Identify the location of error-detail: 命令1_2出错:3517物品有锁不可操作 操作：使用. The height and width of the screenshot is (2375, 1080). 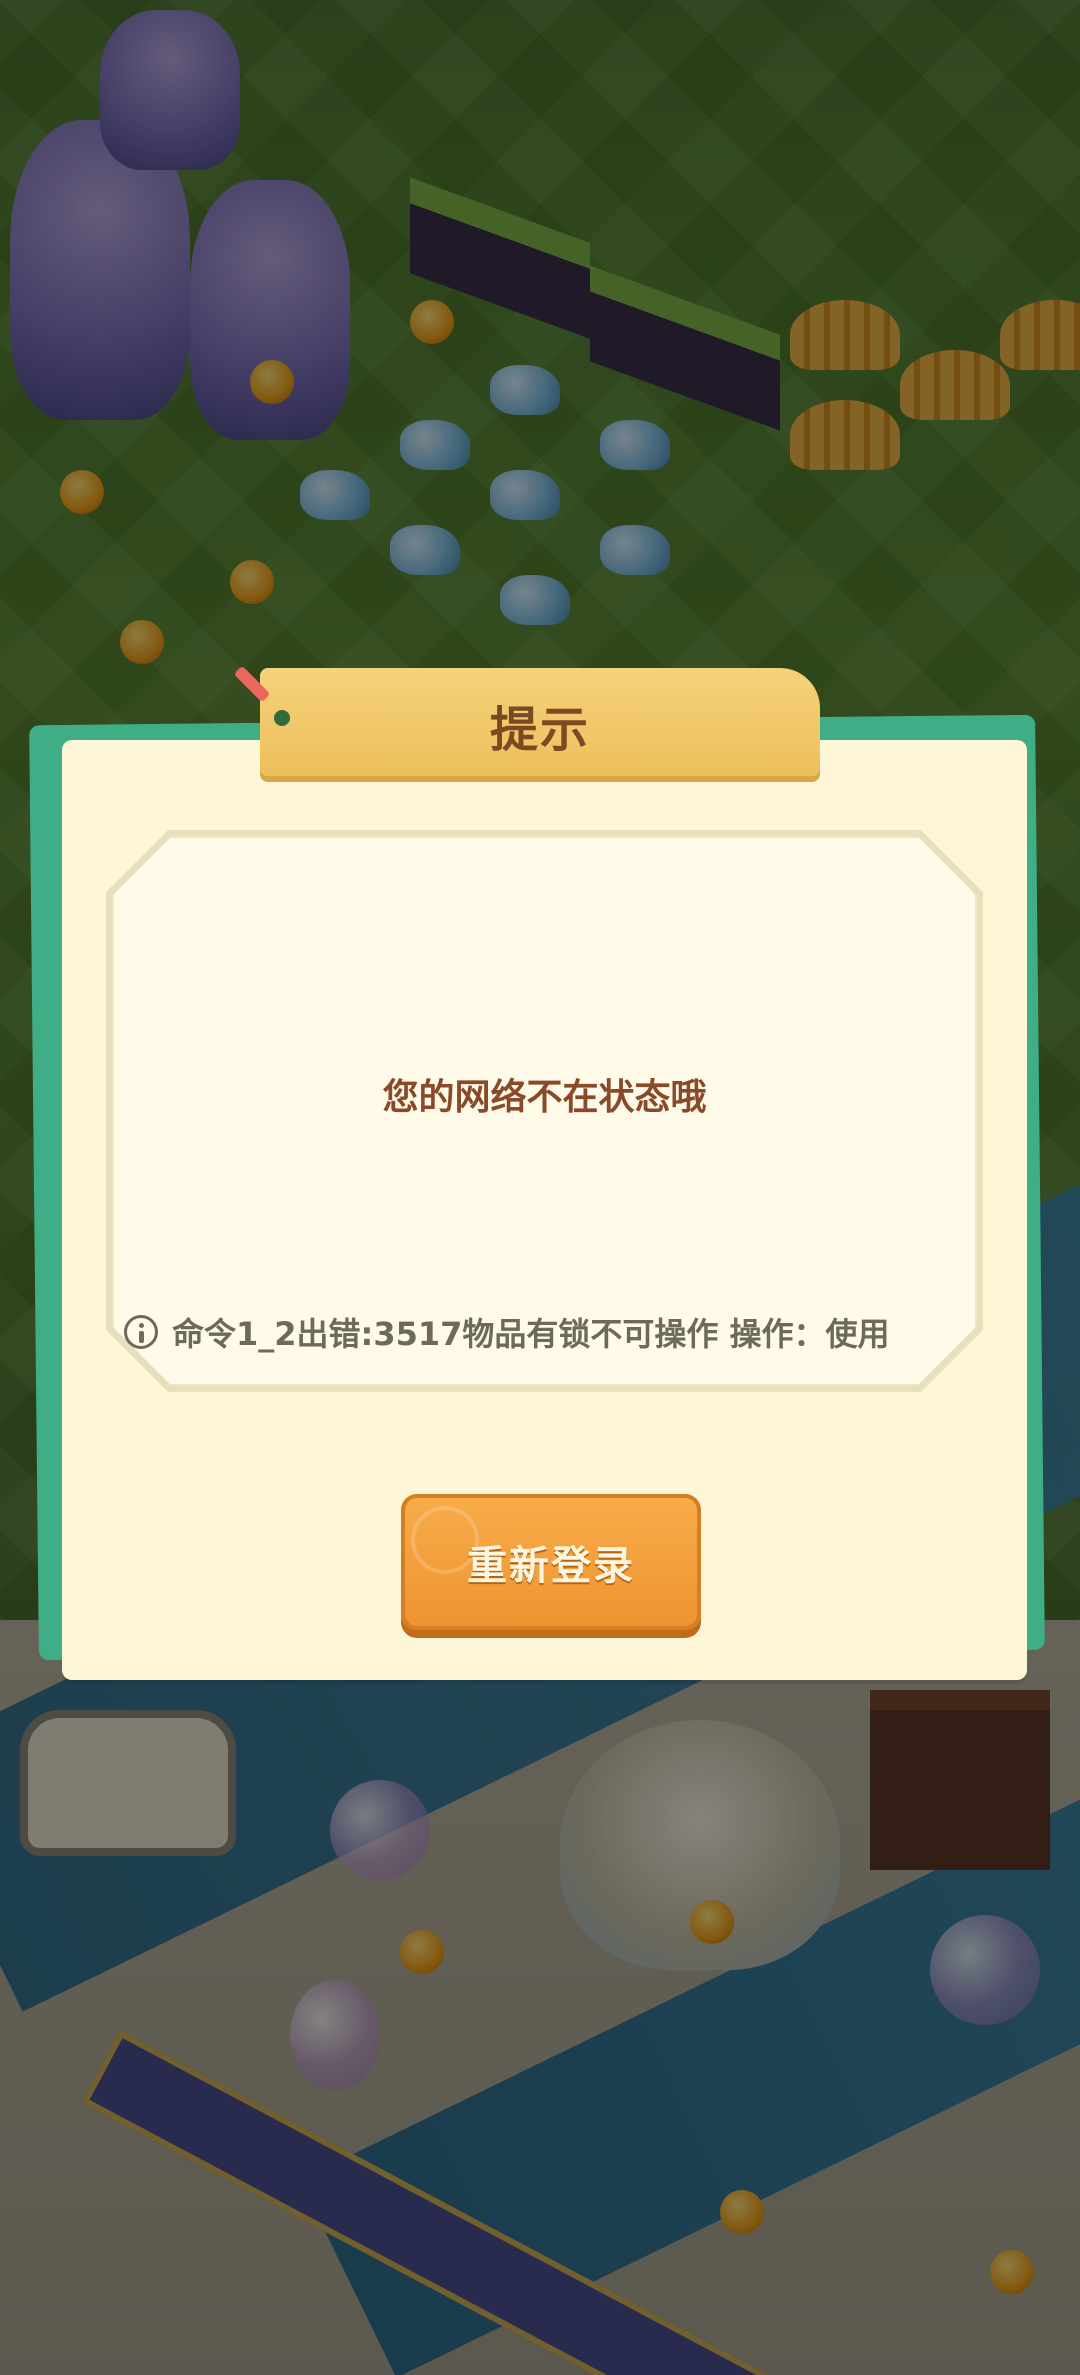
(544, 1332).